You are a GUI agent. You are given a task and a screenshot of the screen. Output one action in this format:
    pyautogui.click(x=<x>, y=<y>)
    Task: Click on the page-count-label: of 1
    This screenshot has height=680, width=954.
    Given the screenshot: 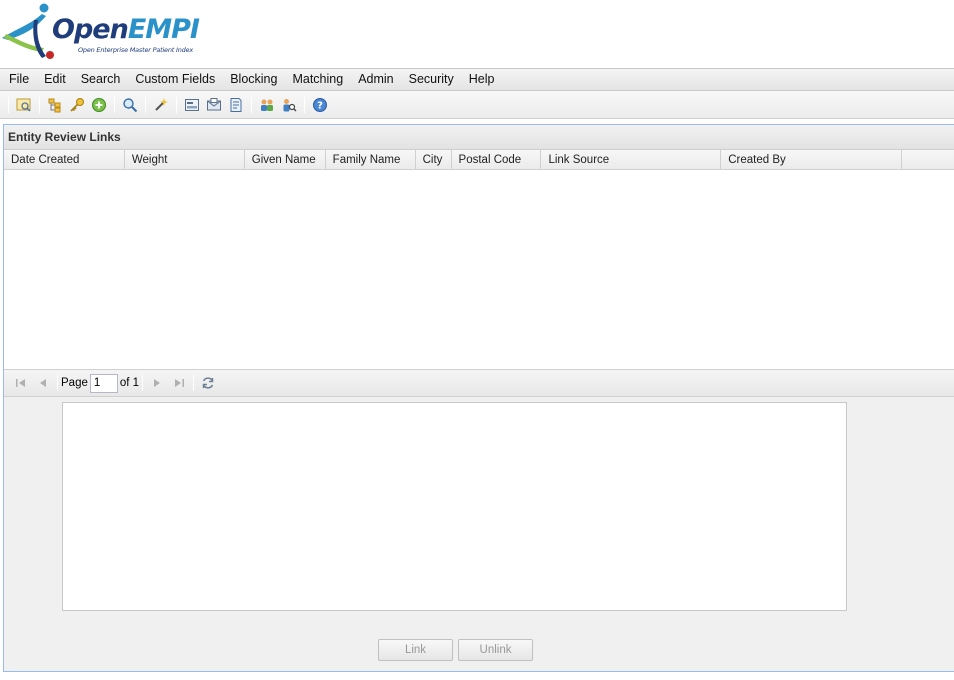 What is the action you would take?
    pyautogui.click(x=129, y=383)
    